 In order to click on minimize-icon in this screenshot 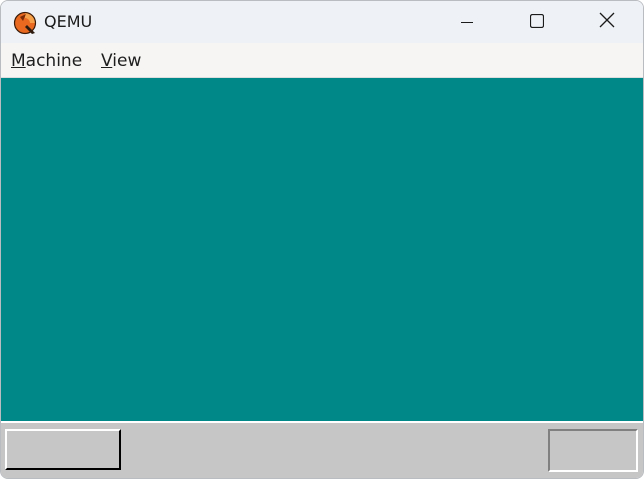, I will do `click(467, 22)`.